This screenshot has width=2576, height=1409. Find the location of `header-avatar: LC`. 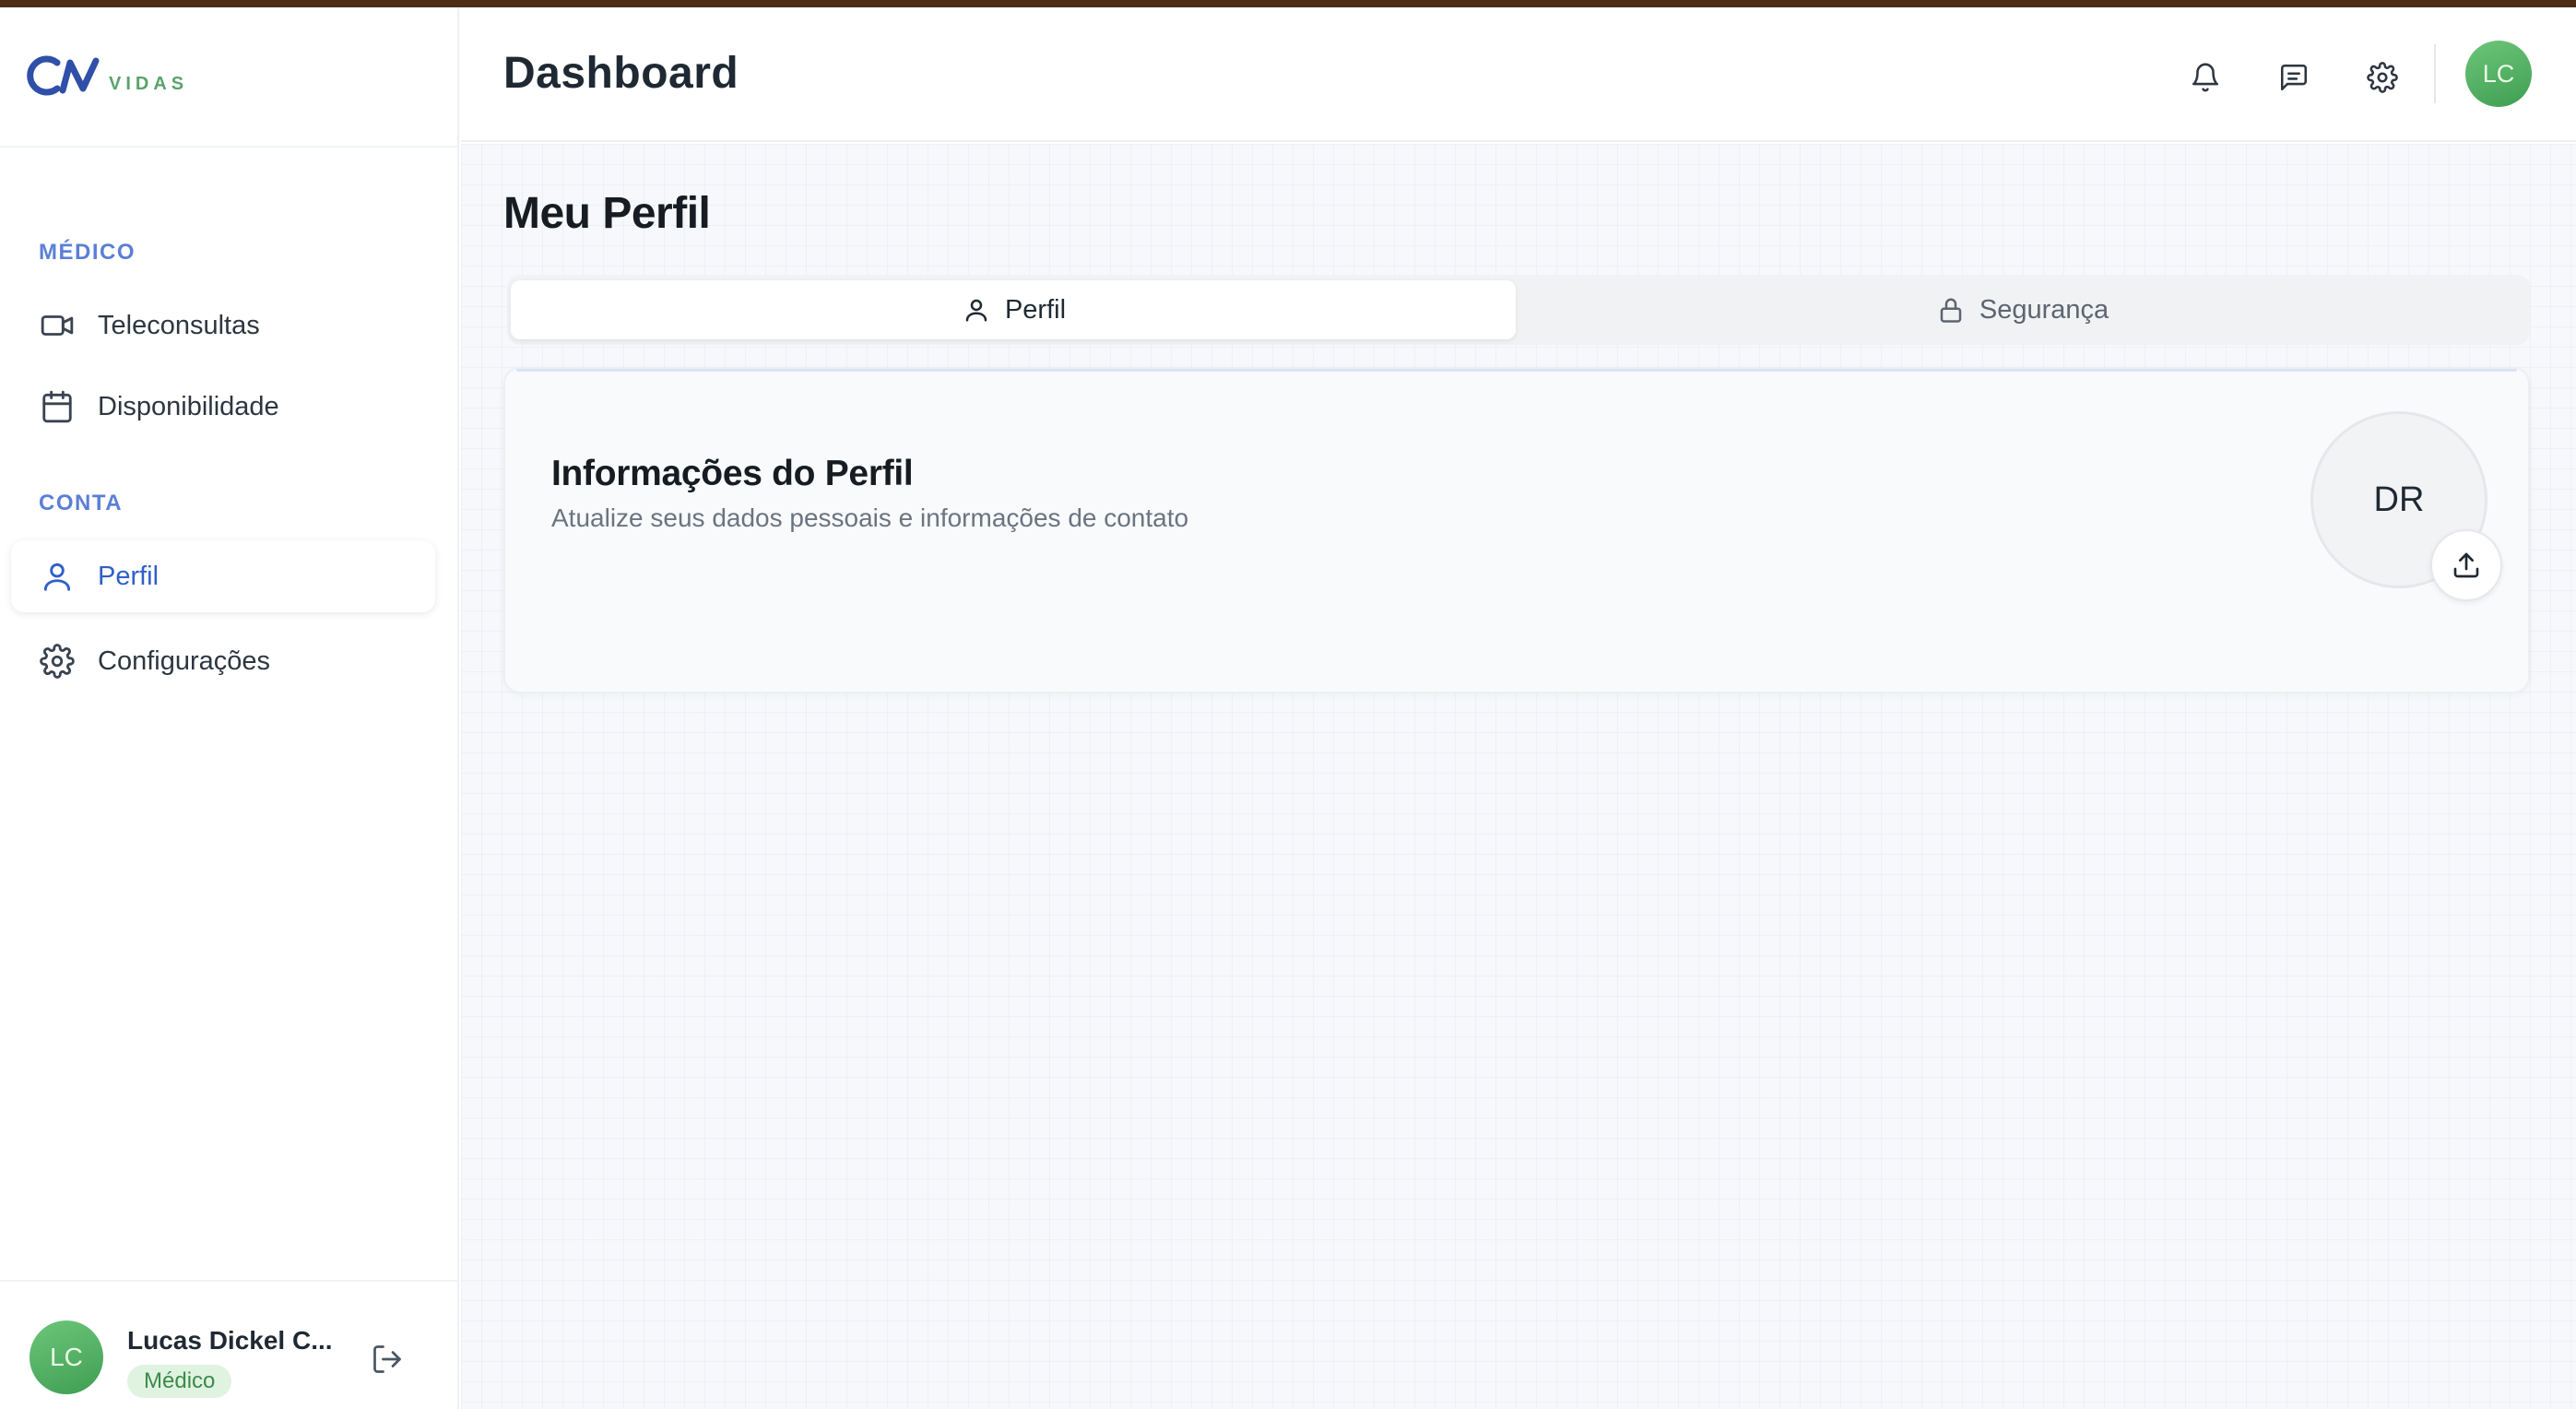

header-avatar: LC is located at coordinates (2498, 74).